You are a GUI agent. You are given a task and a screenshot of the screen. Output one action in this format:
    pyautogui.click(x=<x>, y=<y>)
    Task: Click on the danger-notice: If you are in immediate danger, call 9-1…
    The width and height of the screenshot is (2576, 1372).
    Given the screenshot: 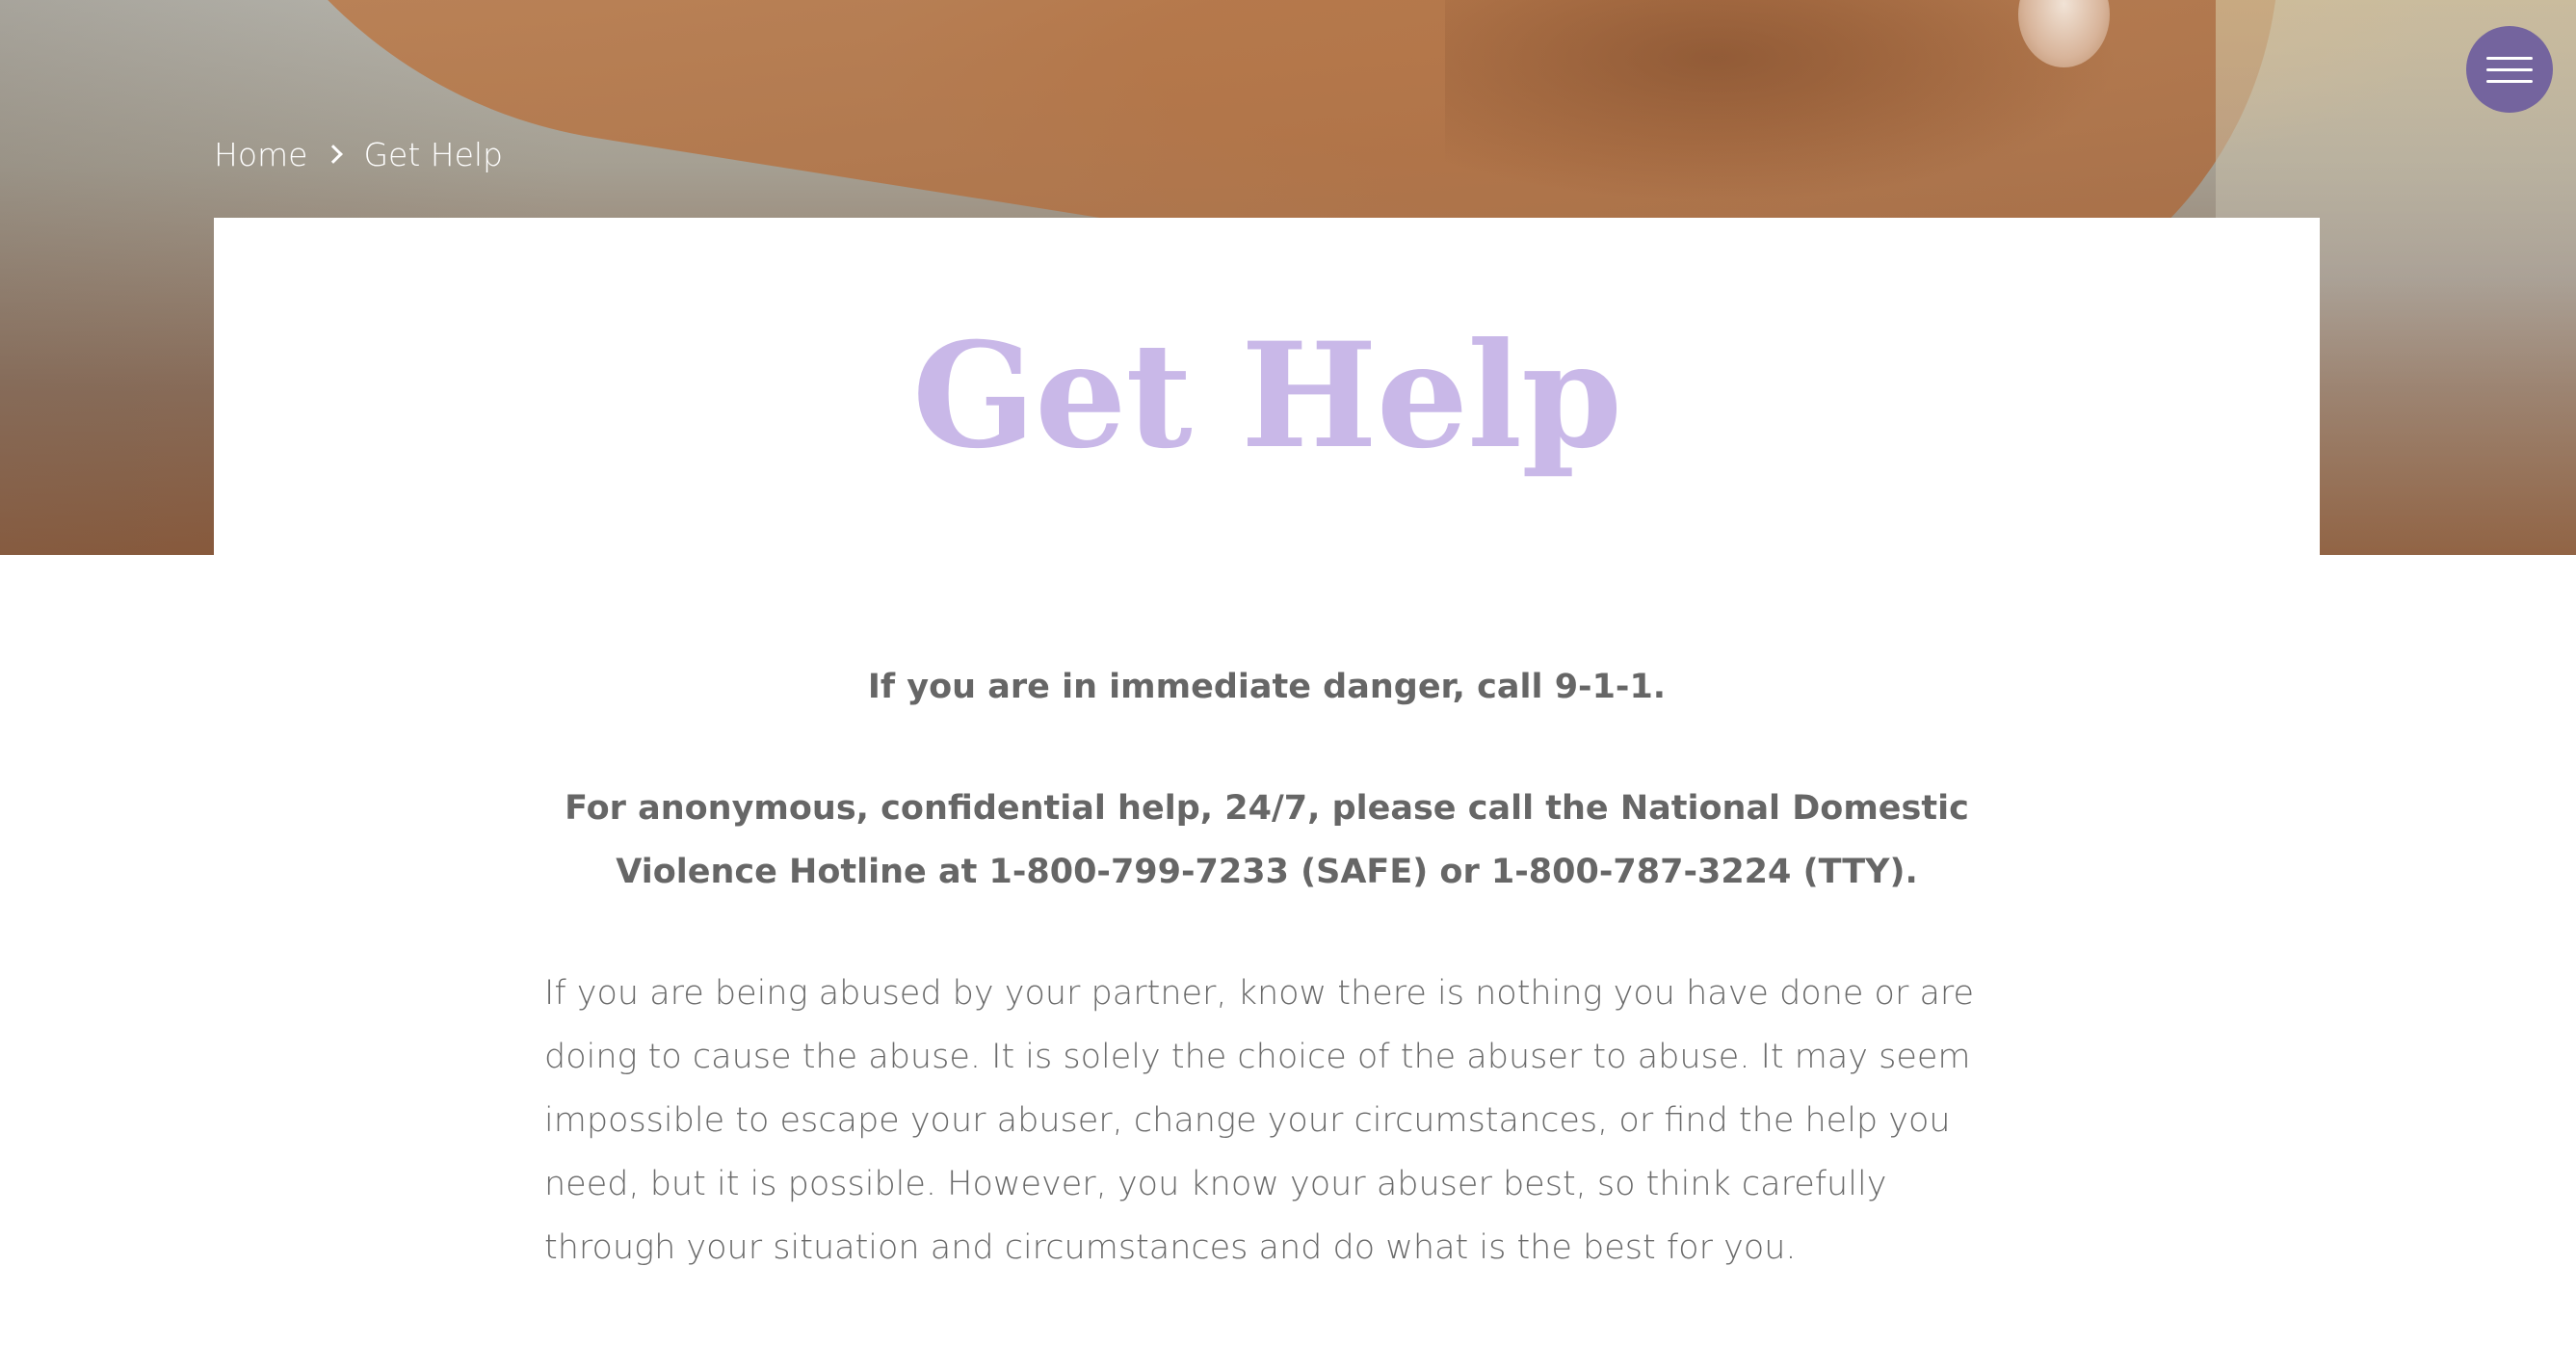 What is the action you would take?
    pyautogui.click(x=1267, y=687)
    